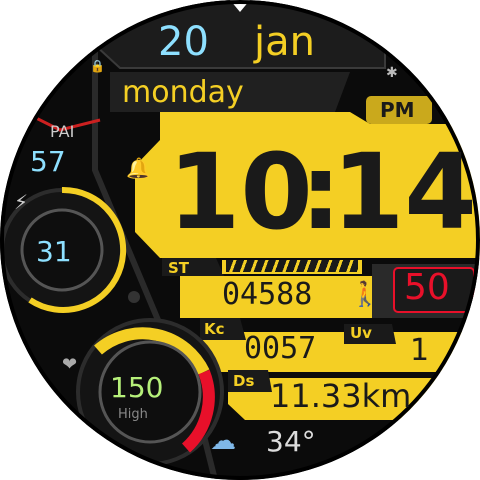  I want to click on target-value: 50, so click(427, 287).